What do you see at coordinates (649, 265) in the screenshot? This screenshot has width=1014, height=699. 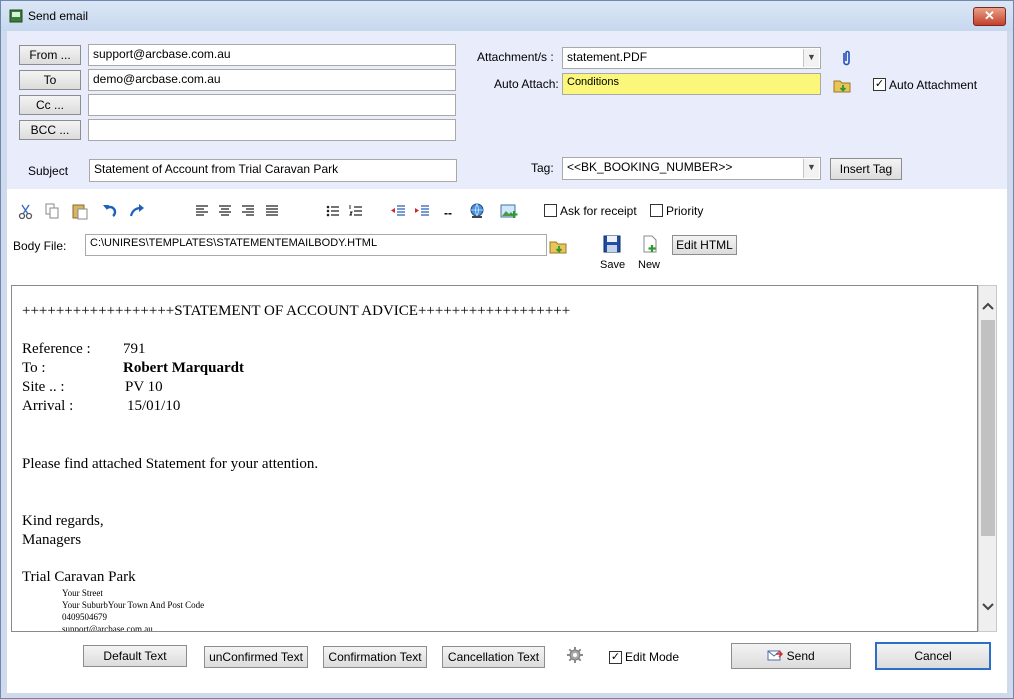 I see `new-label: New` at bounding box center [649, 265].